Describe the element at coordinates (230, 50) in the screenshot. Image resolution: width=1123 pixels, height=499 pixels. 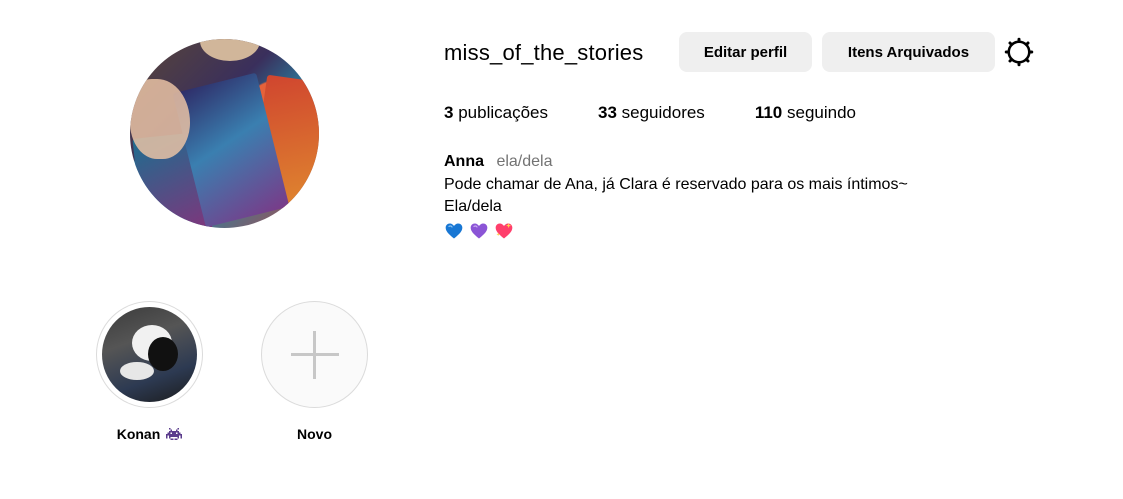
I see `avatar-plate-shape` at that location.